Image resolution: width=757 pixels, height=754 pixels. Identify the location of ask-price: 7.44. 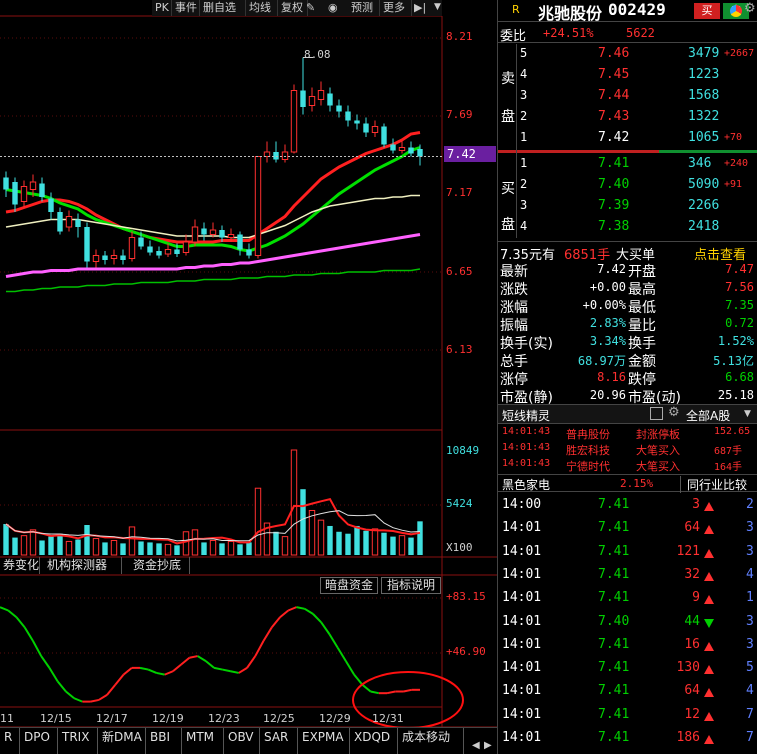
(614, 95).